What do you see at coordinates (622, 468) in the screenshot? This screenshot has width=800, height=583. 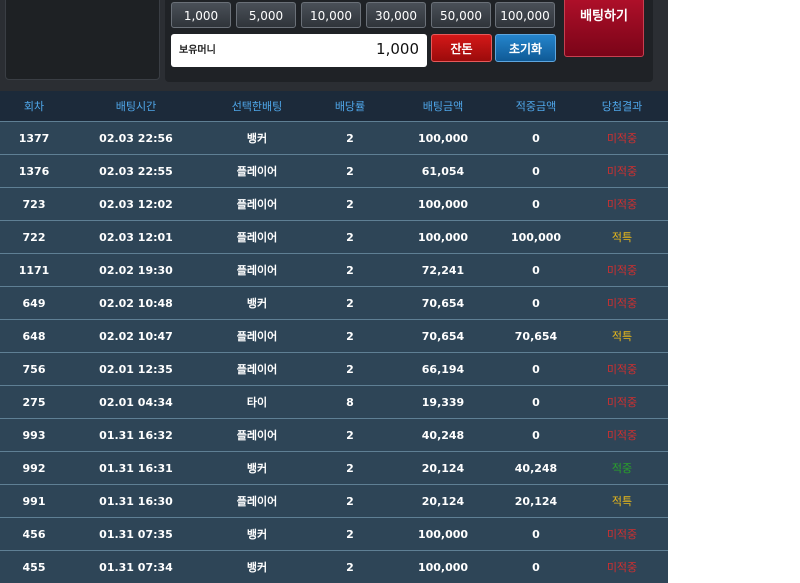 I see `cell-result: 적중` at bounding box center [622, 468].